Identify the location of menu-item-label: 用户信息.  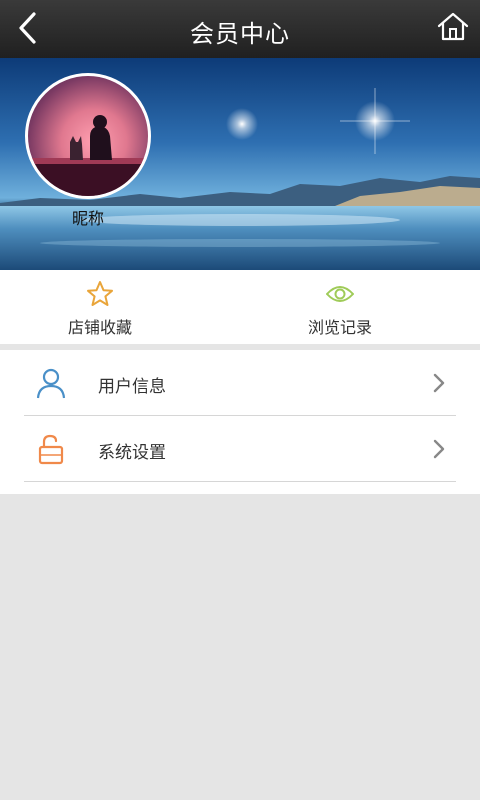
(132, 387).